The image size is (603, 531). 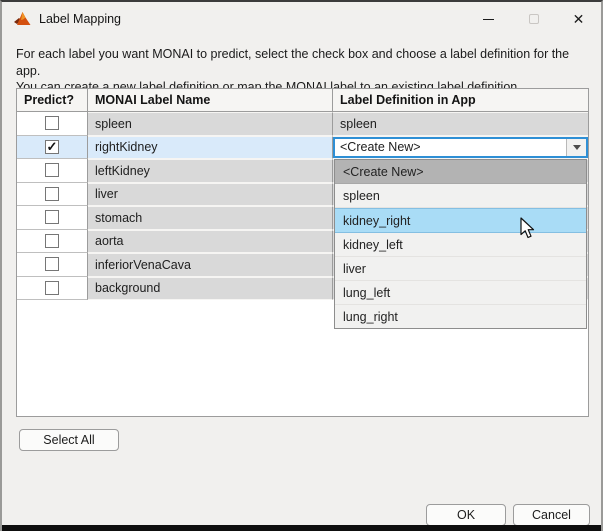 I want to click on minimize-button, so click(x=488, y=19).